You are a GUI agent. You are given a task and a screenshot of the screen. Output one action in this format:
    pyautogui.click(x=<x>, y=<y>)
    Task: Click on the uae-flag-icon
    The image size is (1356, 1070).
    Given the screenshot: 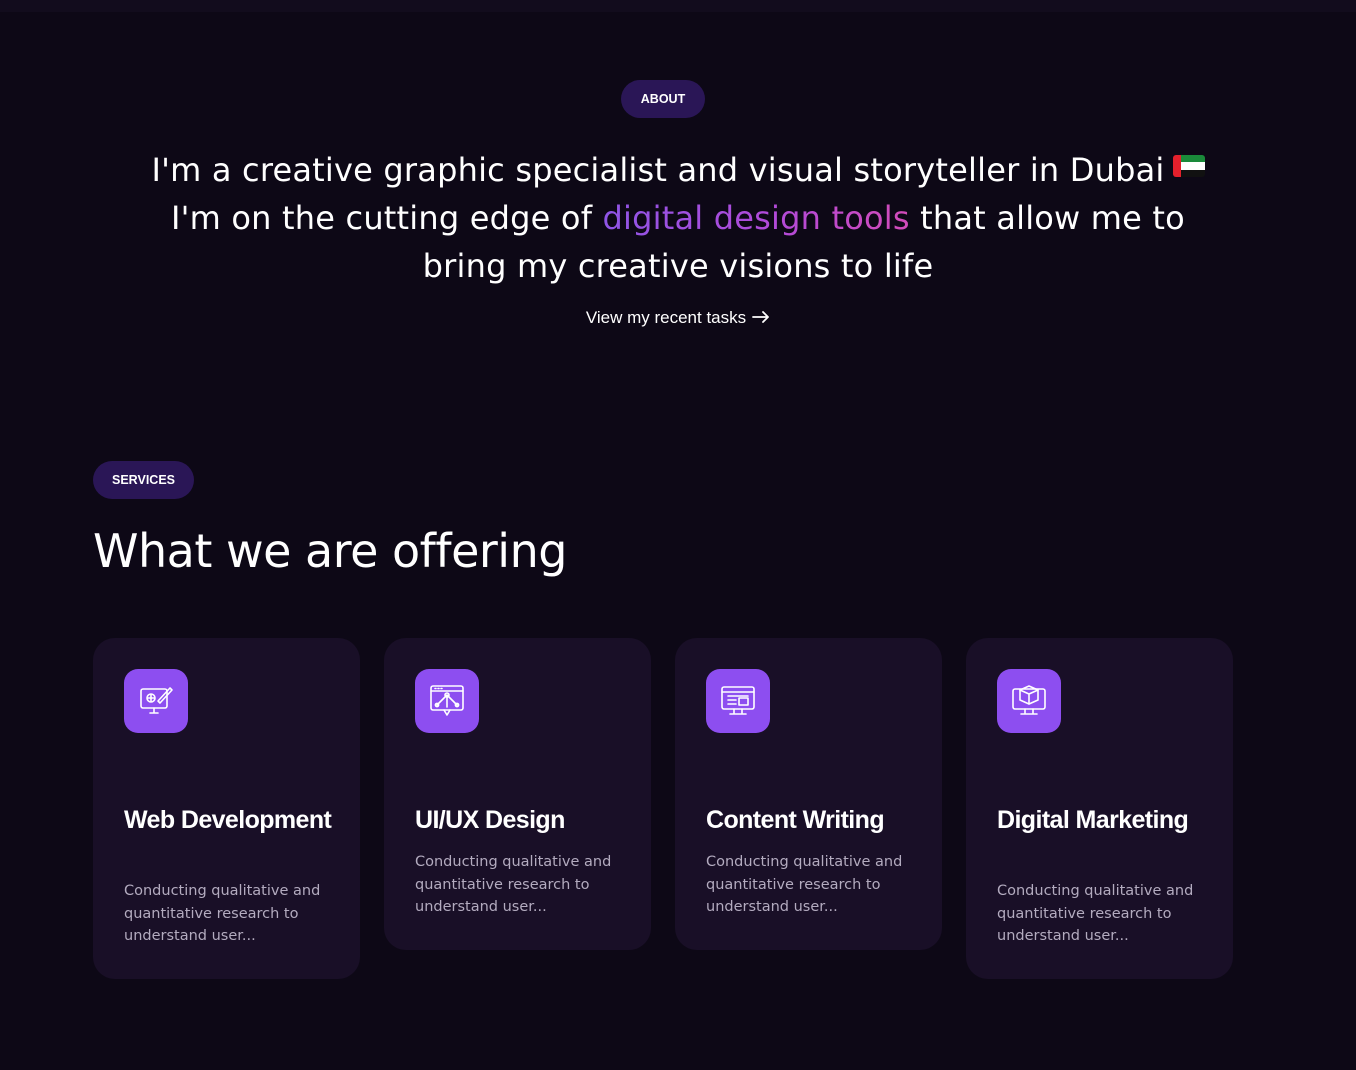 What is the action you would take?
    pyautogui.click(x=1188, y=166)
    